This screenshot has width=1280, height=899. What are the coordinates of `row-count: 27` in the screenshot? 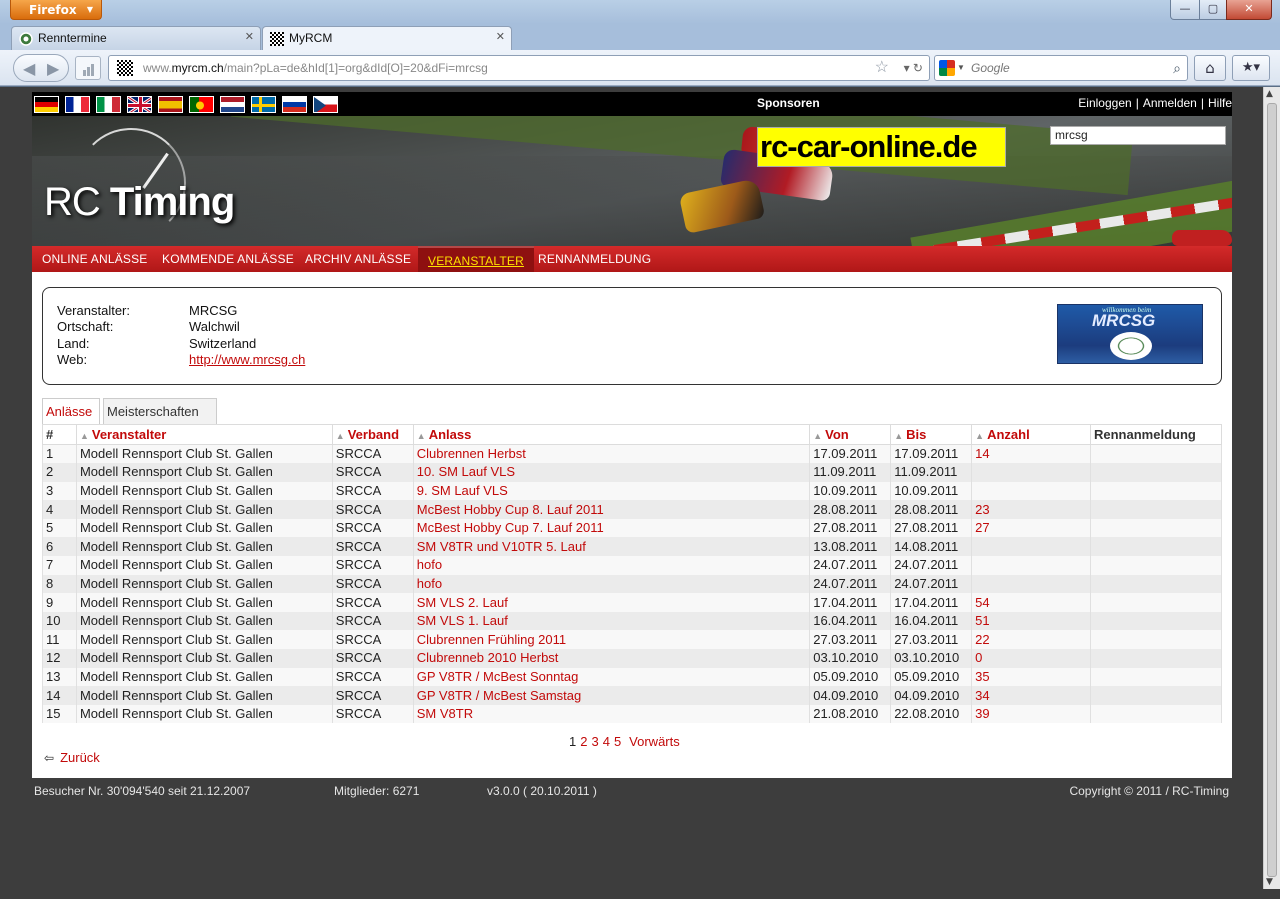 It's located at (1031, 528).